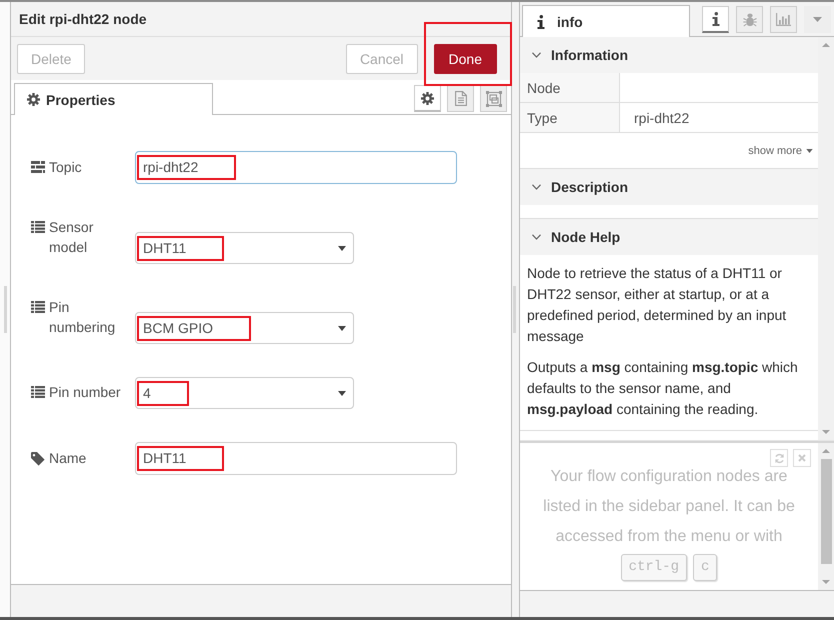 Image resolution: width=834 pixels, height=620 pixels. I want to click on field-label: Topic, so click(65, 167).